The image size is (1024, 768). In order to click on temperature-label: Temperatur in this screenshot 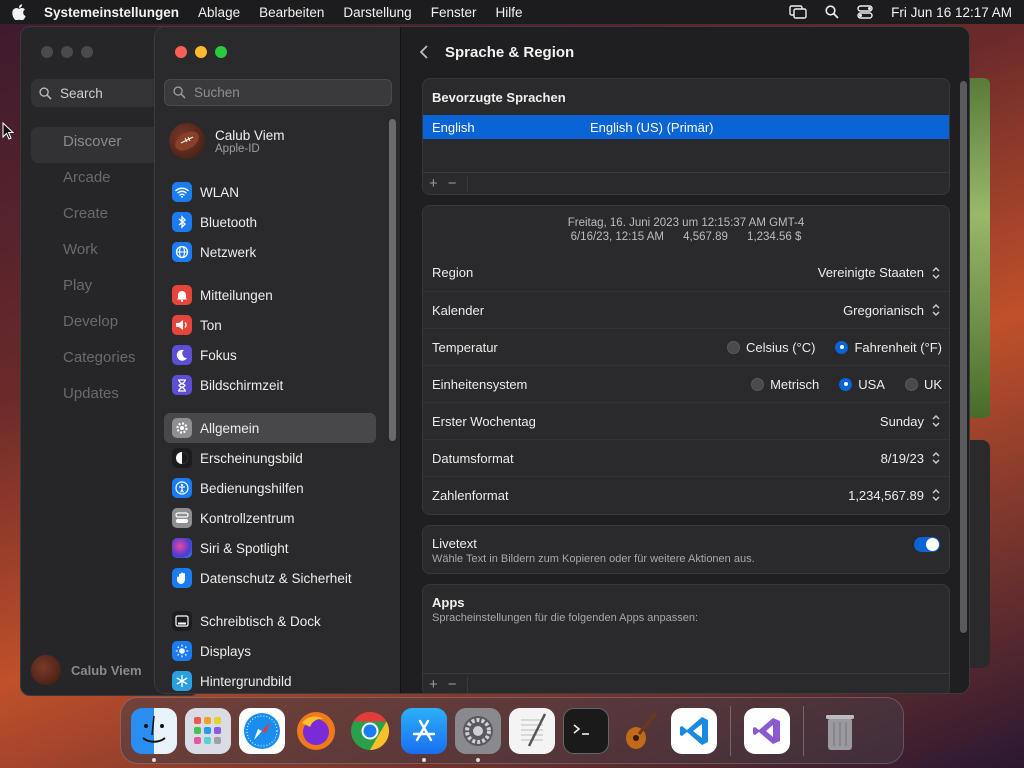, I will do `click(465, 347)`.